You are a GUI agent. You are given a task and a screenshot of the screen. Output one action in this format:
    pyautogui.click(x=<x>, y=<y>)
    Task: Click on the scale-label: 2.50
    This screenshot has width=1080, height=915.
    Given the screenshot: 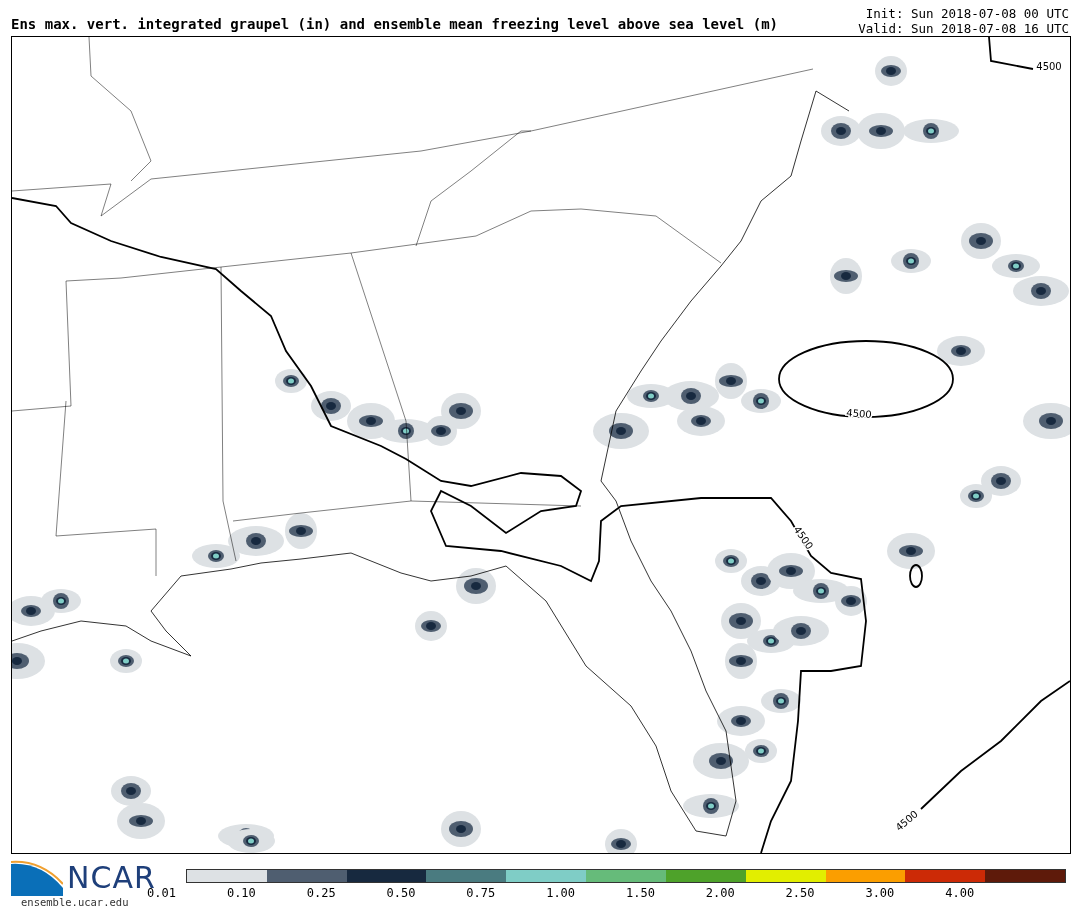 What is the action you would take?
    pyautogui.click(x=800, y=893)
    